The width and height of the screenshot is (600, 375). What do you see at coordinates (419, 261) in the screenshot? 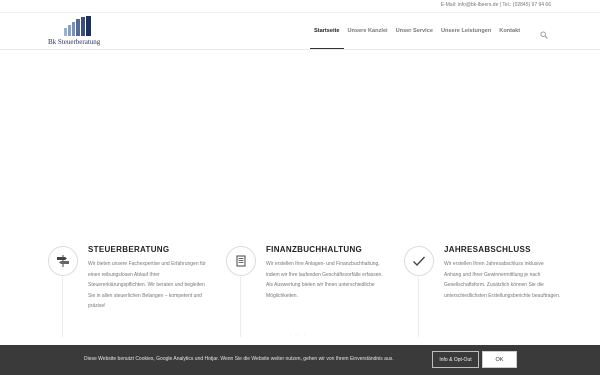
I see `checkmark-icon` at bounding box center [419, 261].